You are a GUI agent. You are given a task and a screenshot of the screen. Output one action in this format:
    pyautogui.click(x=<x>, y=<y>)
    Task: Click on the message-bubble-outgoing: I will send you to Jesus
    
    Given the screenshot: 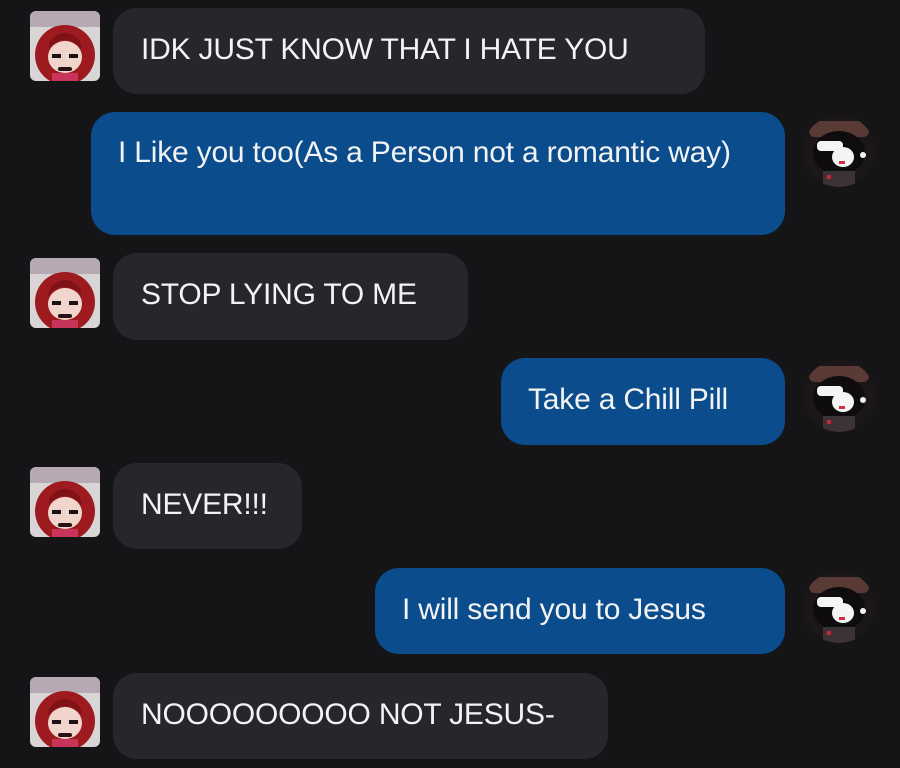 What is the action you would take?
    pyautogui.click(x=580, y=611)
    